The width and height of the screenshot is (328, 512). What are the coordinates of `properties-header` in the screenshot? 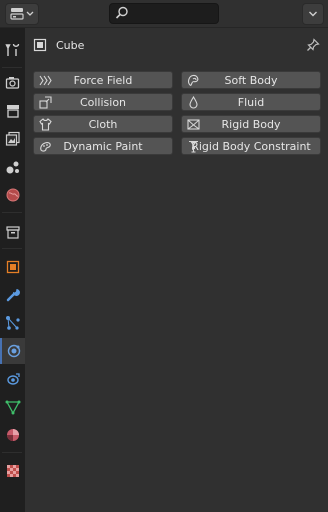 It's located at (164, 14).